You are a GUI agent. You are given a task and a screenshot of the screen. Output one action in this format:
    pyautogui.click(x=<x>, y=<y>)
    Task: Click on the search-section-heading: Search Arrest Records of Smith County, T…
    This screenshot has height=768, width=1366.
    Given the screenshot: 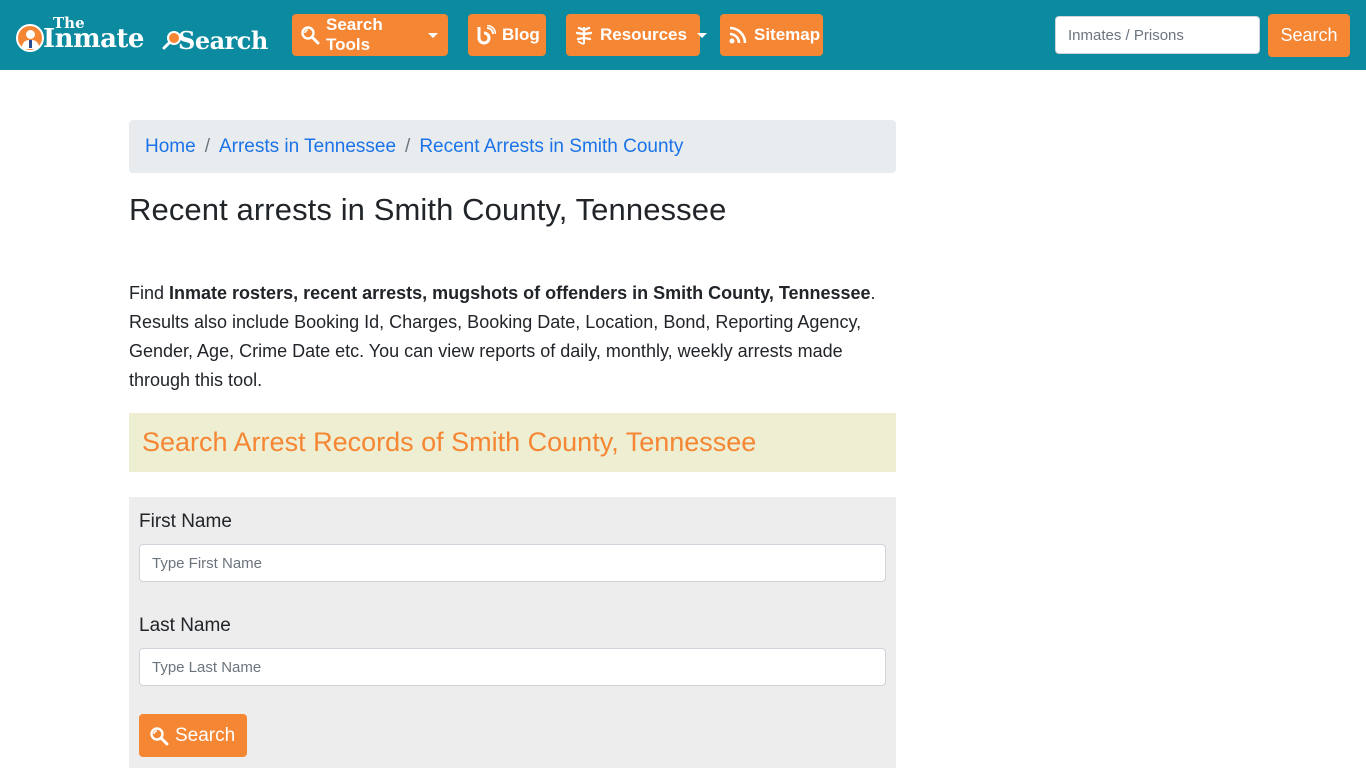 What is the action you would take?
    pyautogui.click(x=449, y=442)
    